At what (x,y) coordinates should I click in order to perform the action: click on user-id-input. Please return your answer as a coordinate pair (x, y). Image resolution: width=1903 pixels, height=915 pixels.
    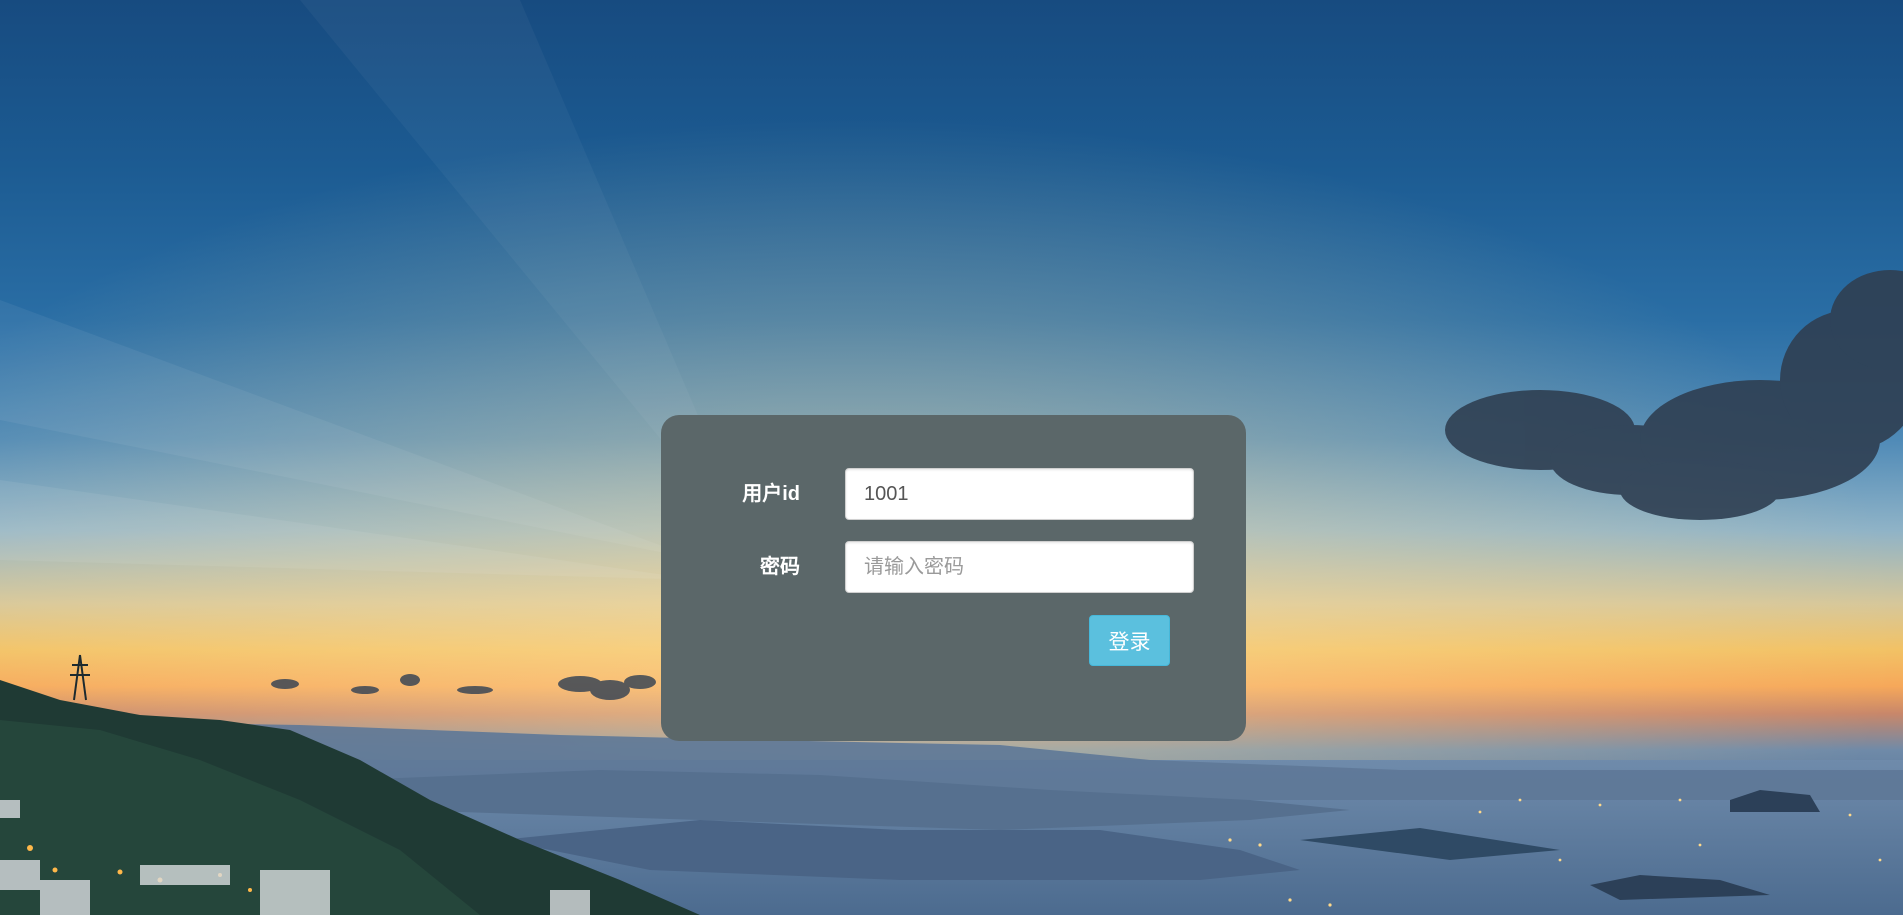
    Looking at the image, I should click on (1019, 494).